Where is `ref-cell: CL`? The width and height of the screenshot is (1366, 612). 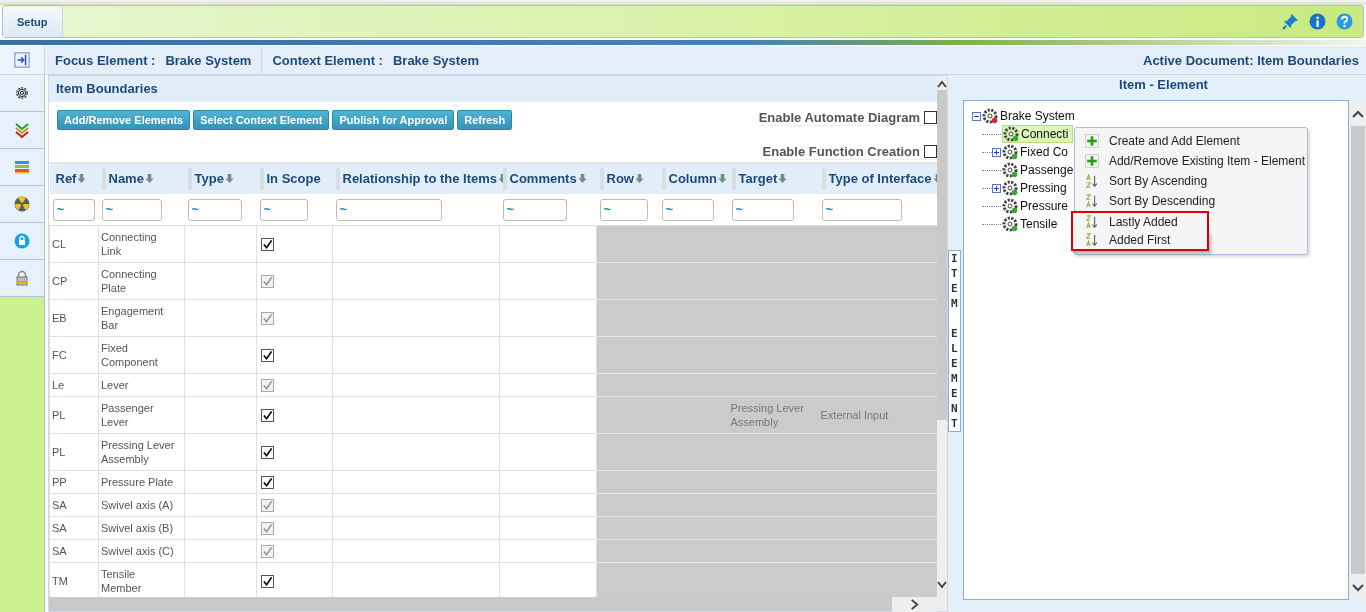 ref-cell: CL is located at coordinates (74, 244).